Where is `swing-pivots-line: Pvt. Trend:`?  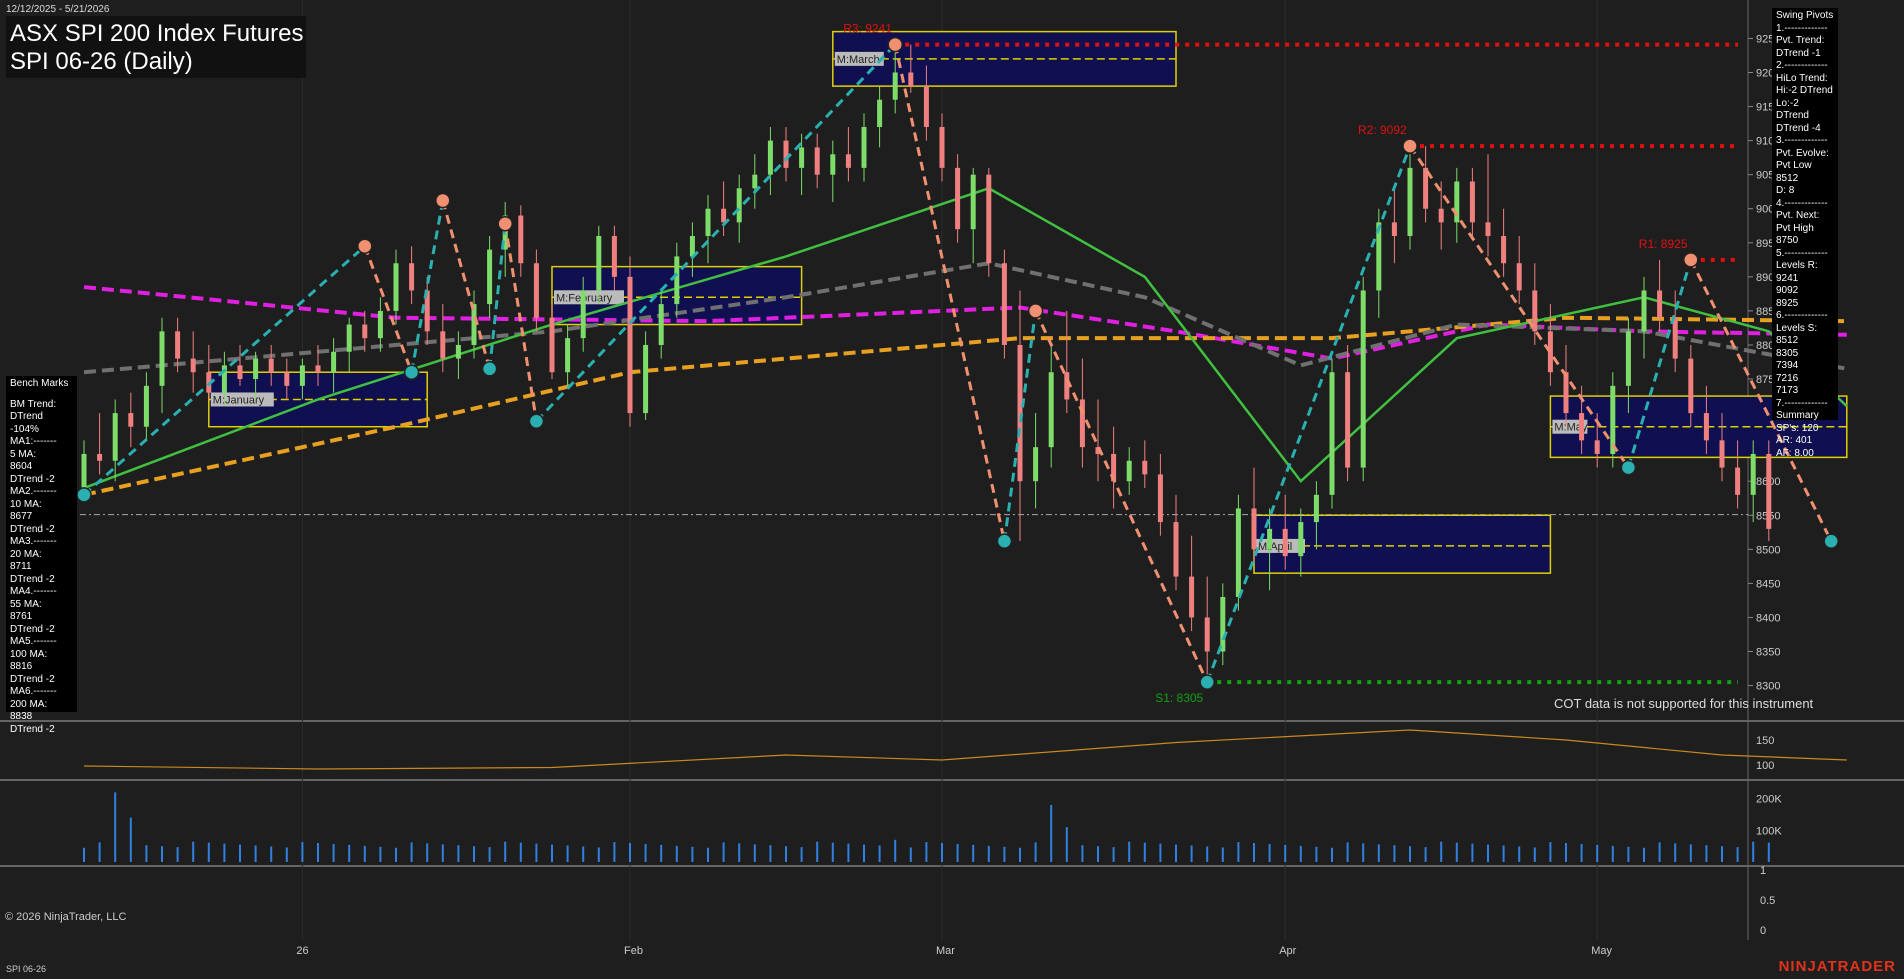 swing-pivots-line: Pvt. Trend: is located at coordinates (1800, 40).